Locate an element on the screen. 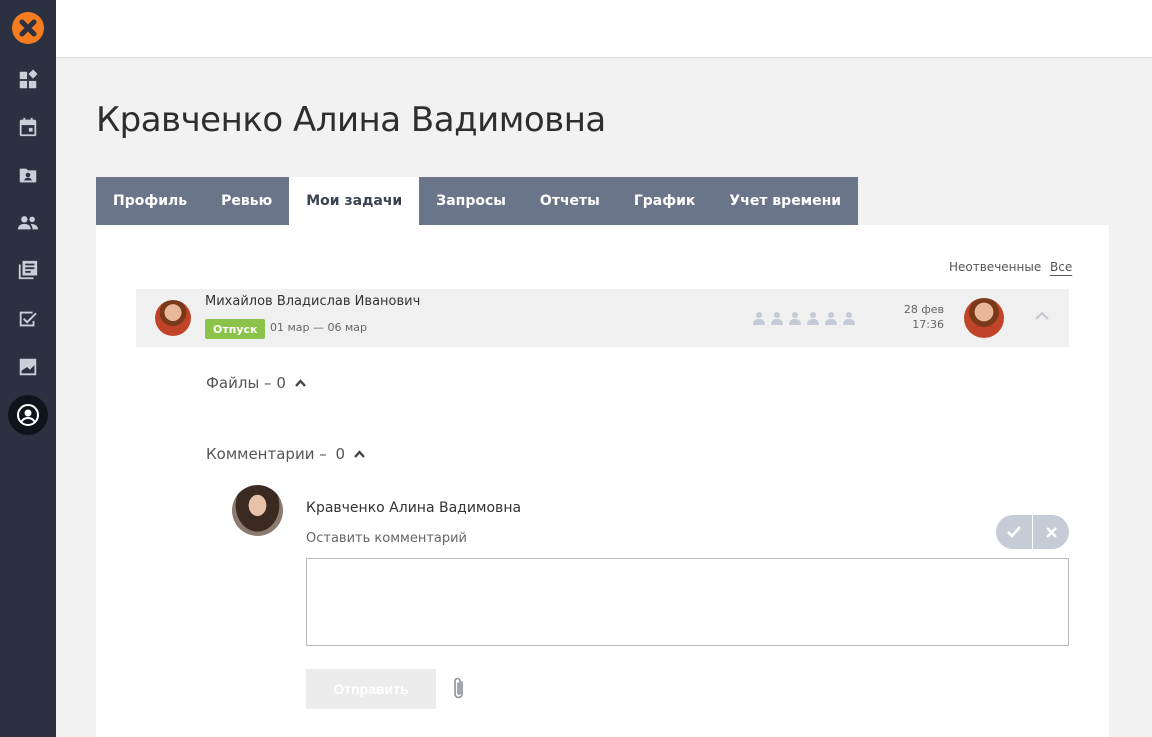 The width and height of the screenshot is (1152, 737). calendar-icon is located at coordinates (28, 127).